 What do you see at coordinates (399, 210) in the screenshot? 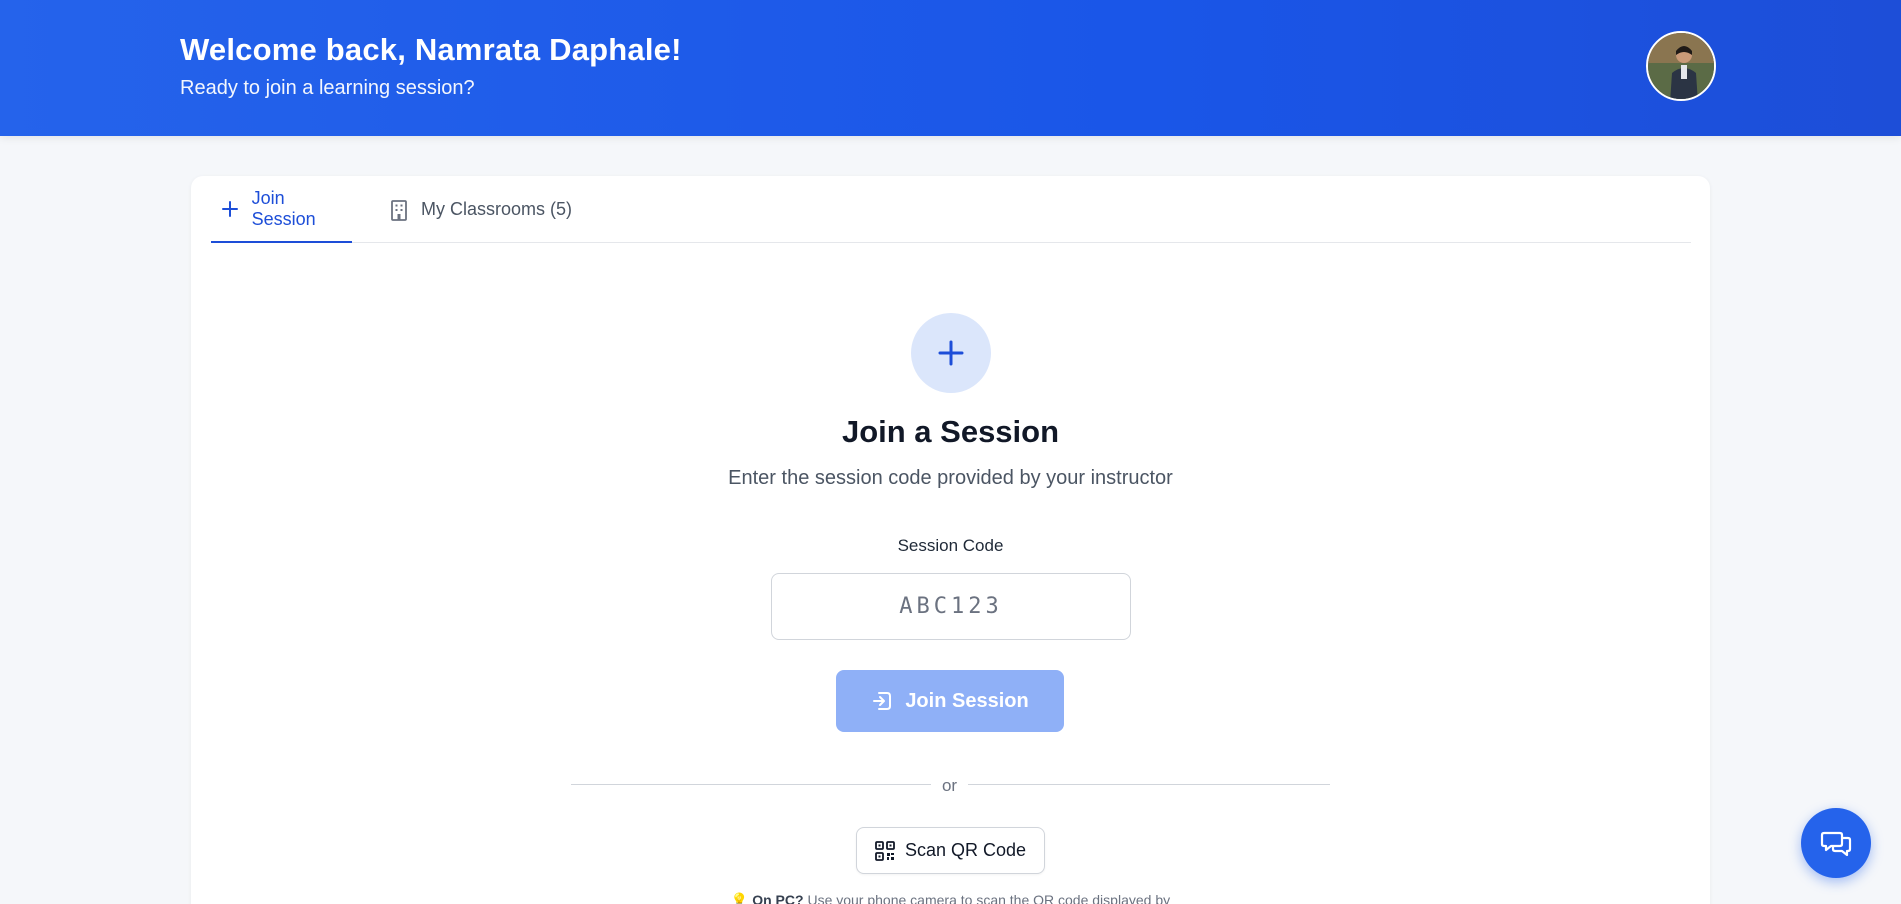
I see `building-icon` at bounding box center [399, 210].